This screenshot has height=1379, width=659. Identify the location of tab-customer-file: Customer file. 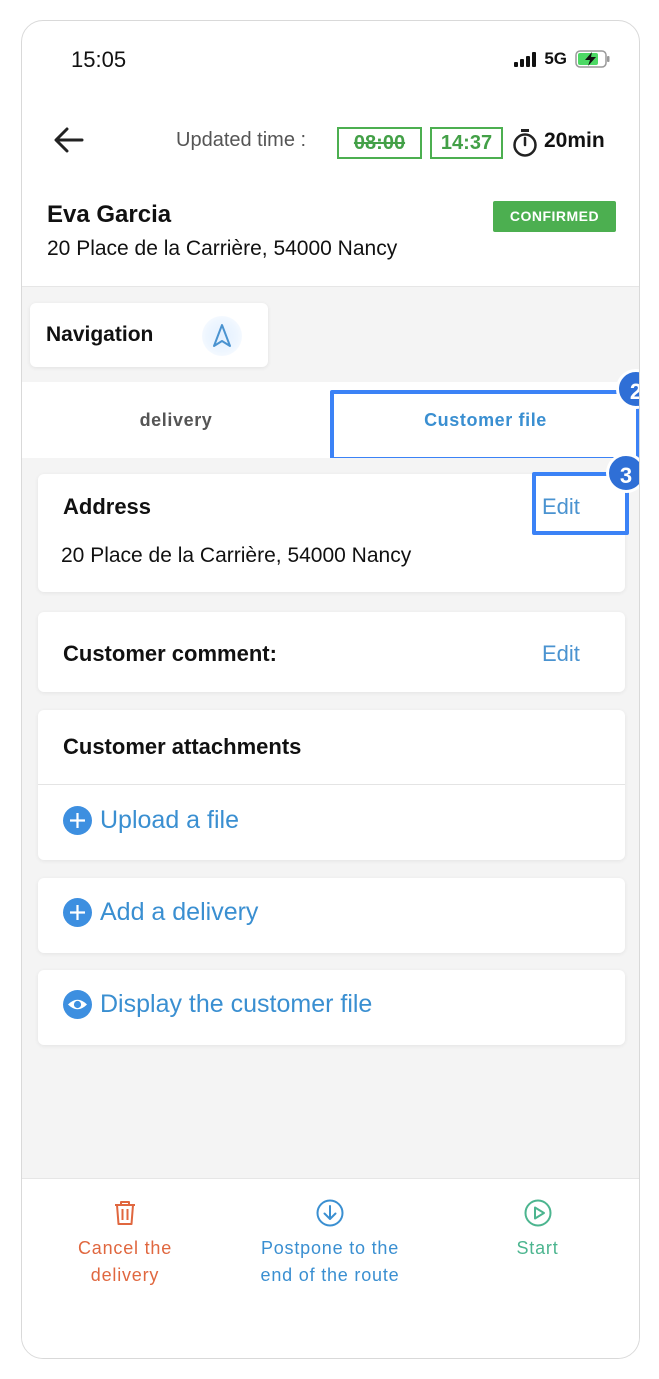
(484, 420).